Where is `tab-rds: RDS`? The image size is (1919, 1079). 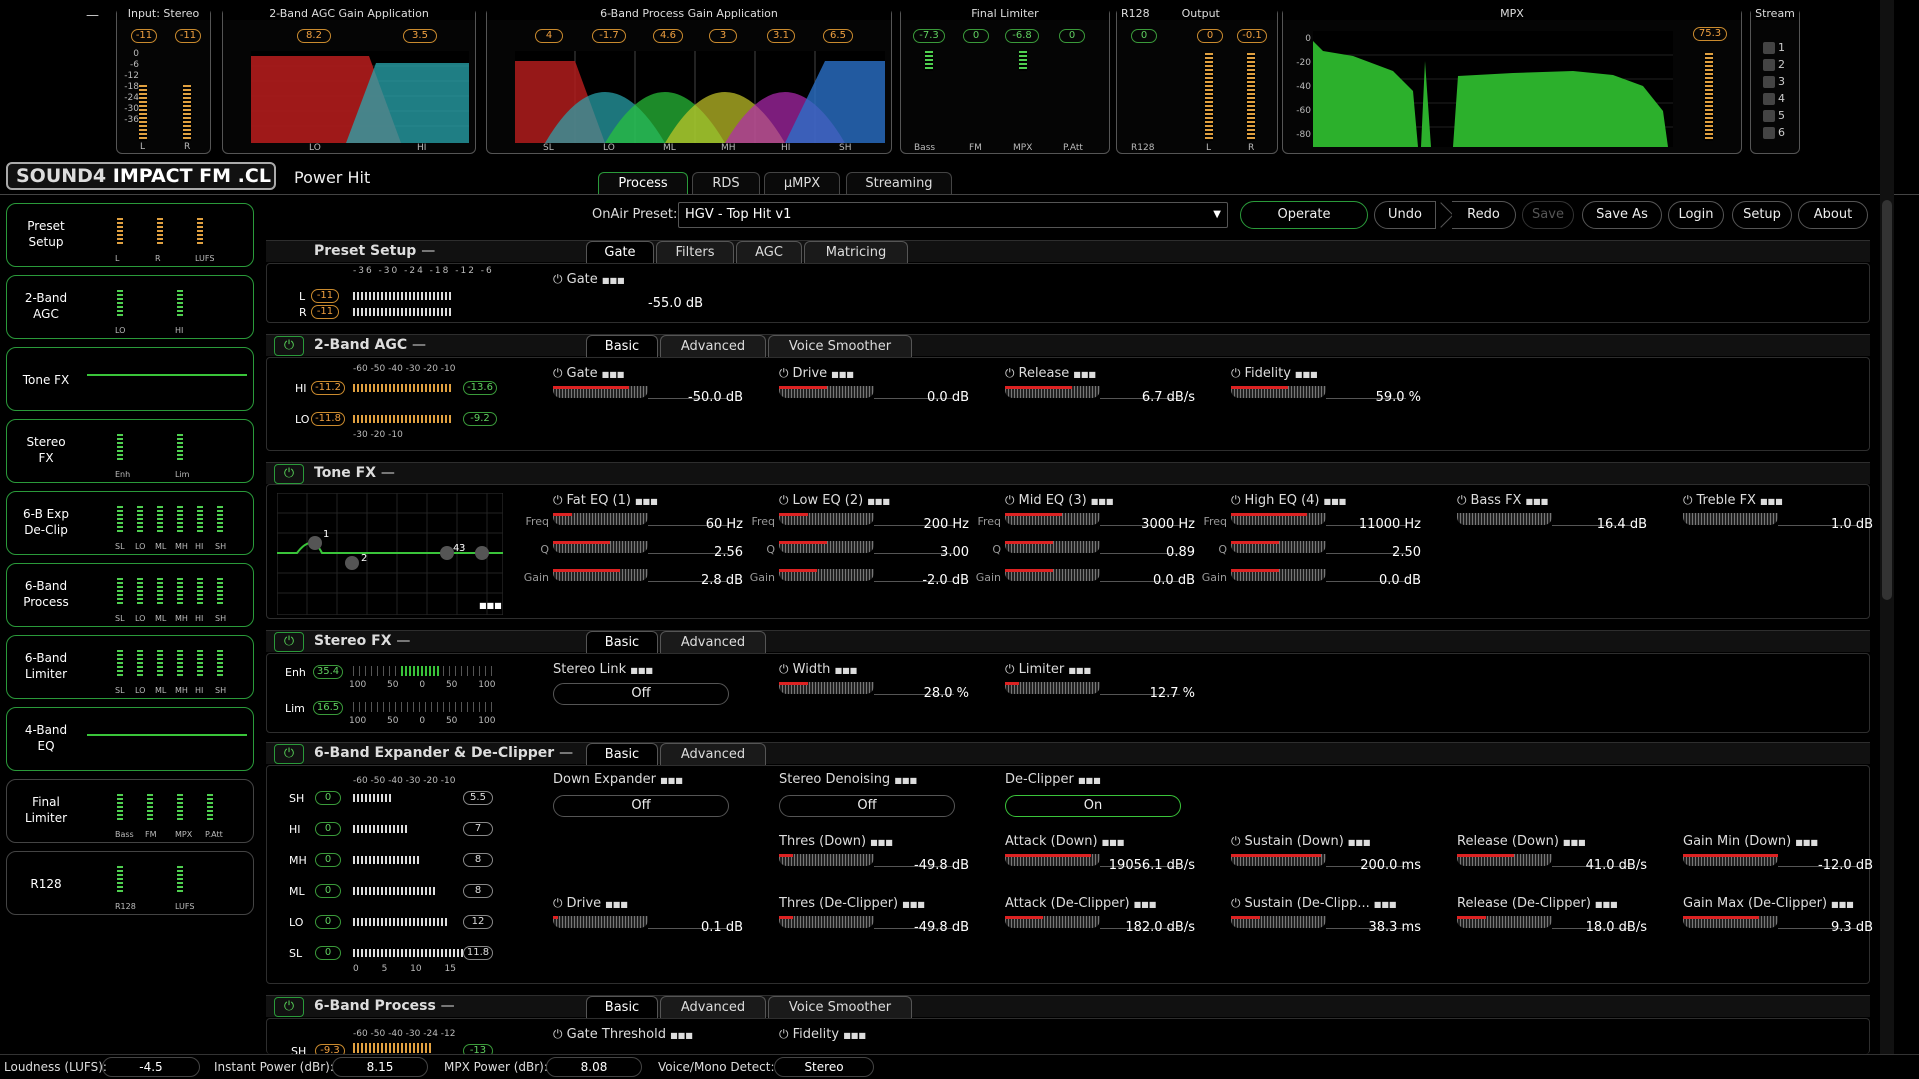
tab-rds: RDS is located at coordinates (726, 183).